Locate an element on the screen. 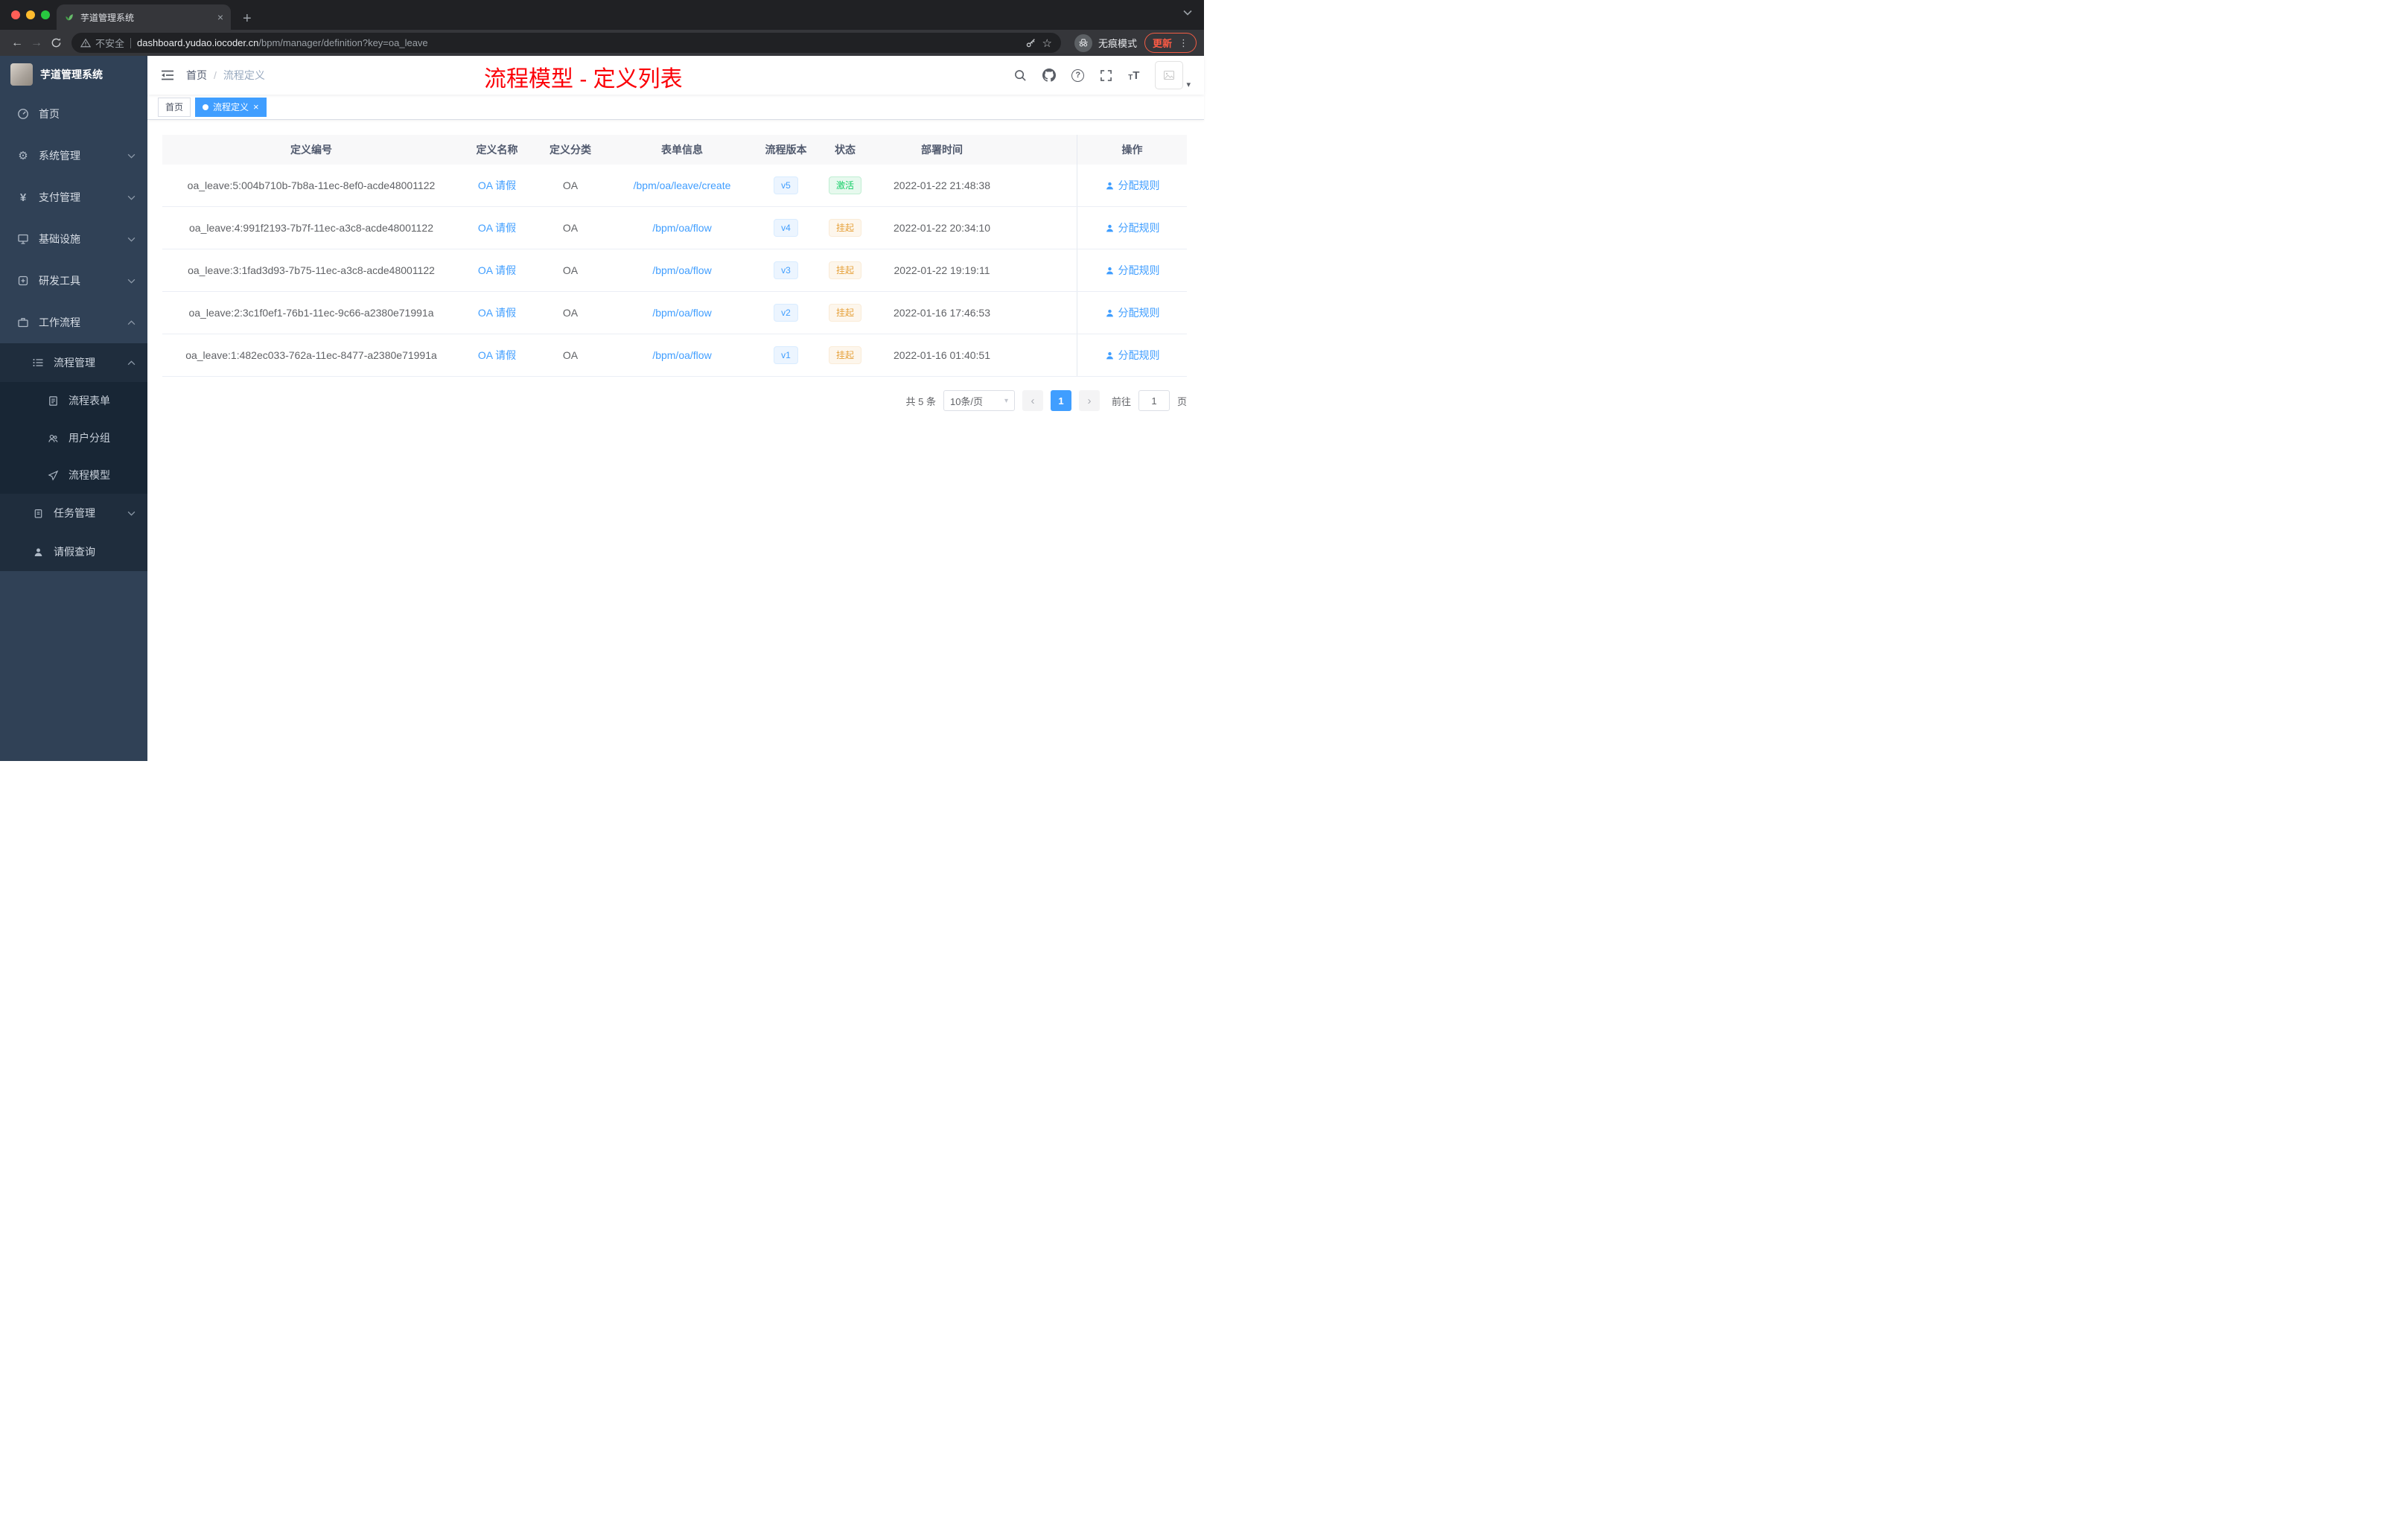 The width and height of the screenshot is (2408, 1522). sidebar-item-task-management: 任务管理 is located at coordinates (73, 513).